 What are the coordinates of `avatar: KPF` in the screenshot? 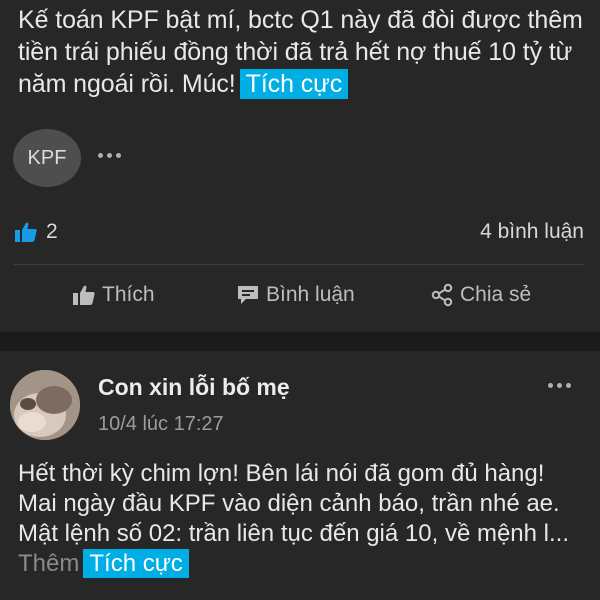 It's located at (47, 158).